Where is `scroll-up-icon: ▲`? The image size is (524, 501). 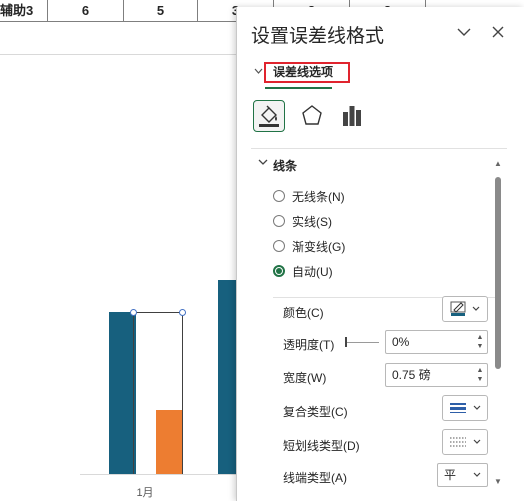 scroll-up-icon: ▲ is located at coordinates (498, 163).